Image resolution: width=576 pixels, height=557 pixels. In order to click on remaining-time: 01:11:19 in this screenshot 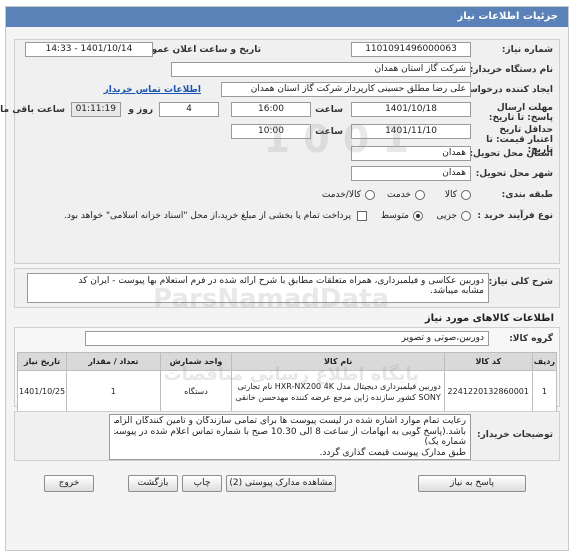, I will do `click(97, 109)`.